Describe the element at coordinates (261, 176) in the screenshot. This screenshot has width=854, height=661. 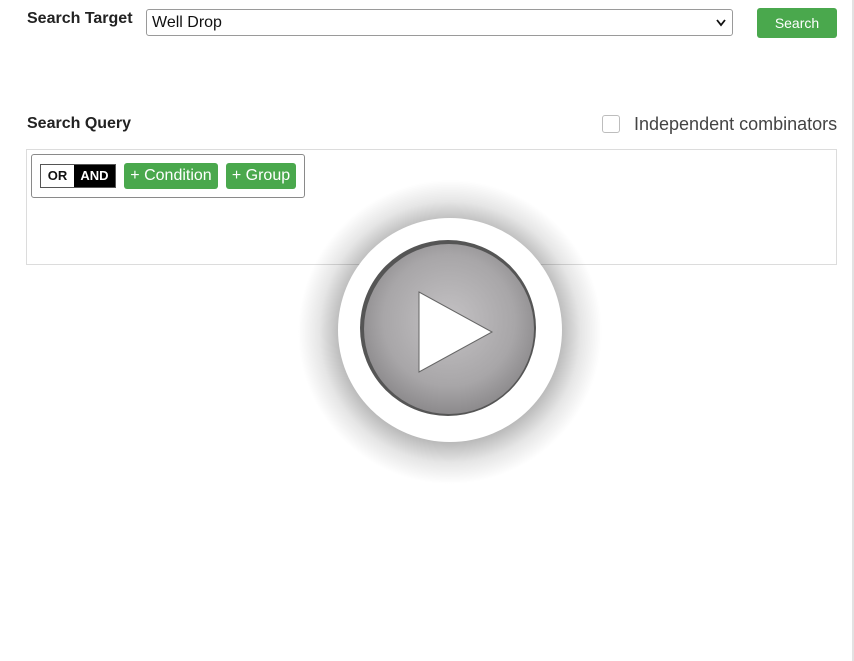
I see `add-group-button: + Group` at that location.